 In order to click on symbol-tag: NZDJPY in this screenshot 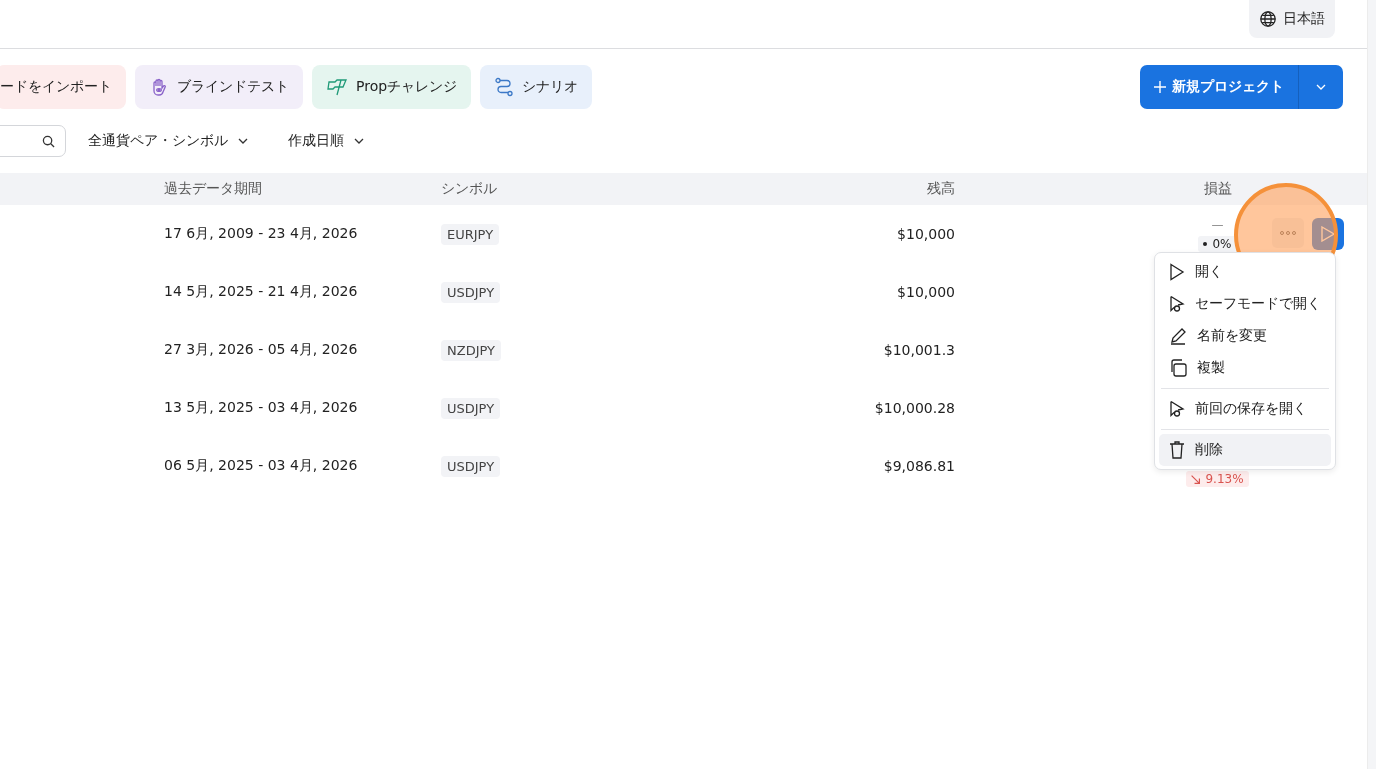, I will do `click(471, 350)`.